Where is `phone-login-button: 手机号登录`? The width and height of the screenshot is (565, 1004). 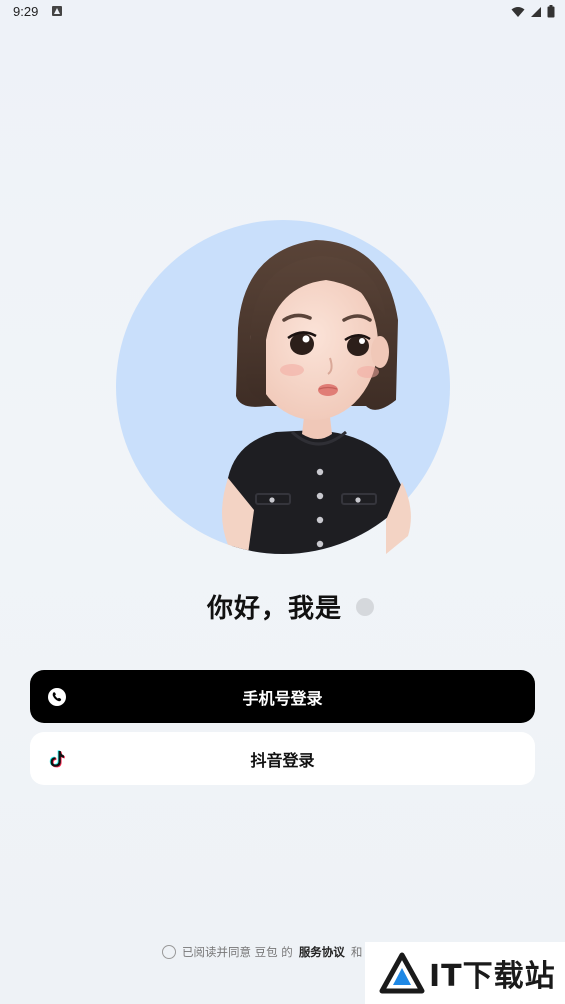
phone-login-button: 手机号登录 is located at coordinates (282, 696).